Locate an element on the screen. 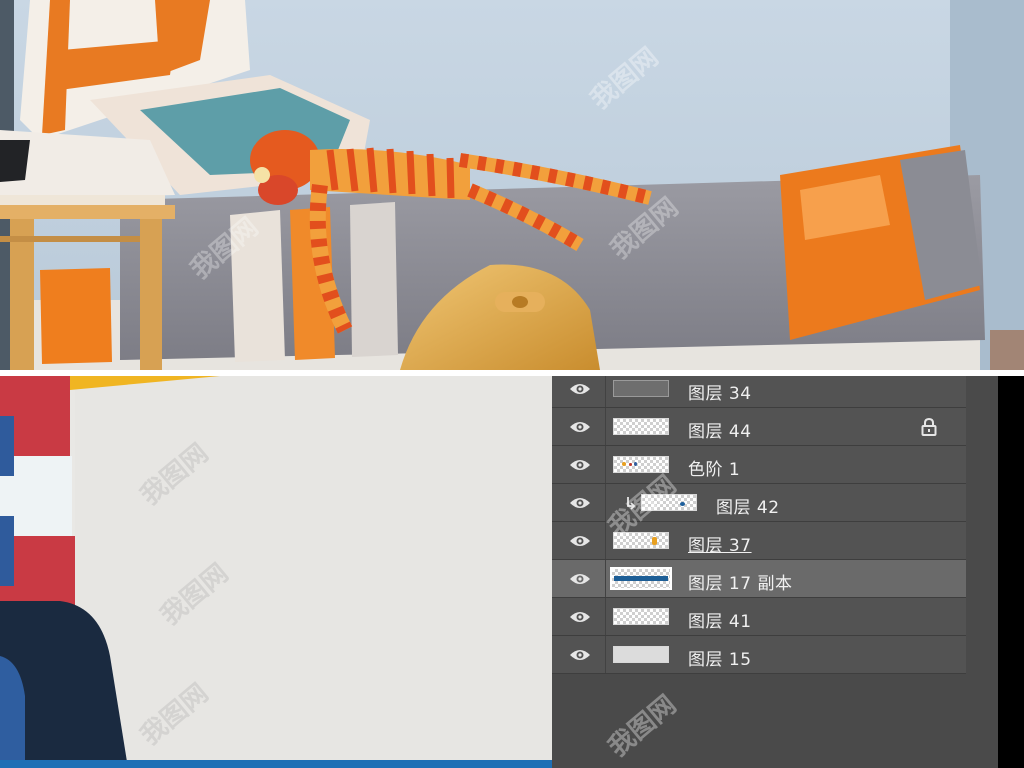  clipping-arrow-icon is located at coordinates (631, 503).